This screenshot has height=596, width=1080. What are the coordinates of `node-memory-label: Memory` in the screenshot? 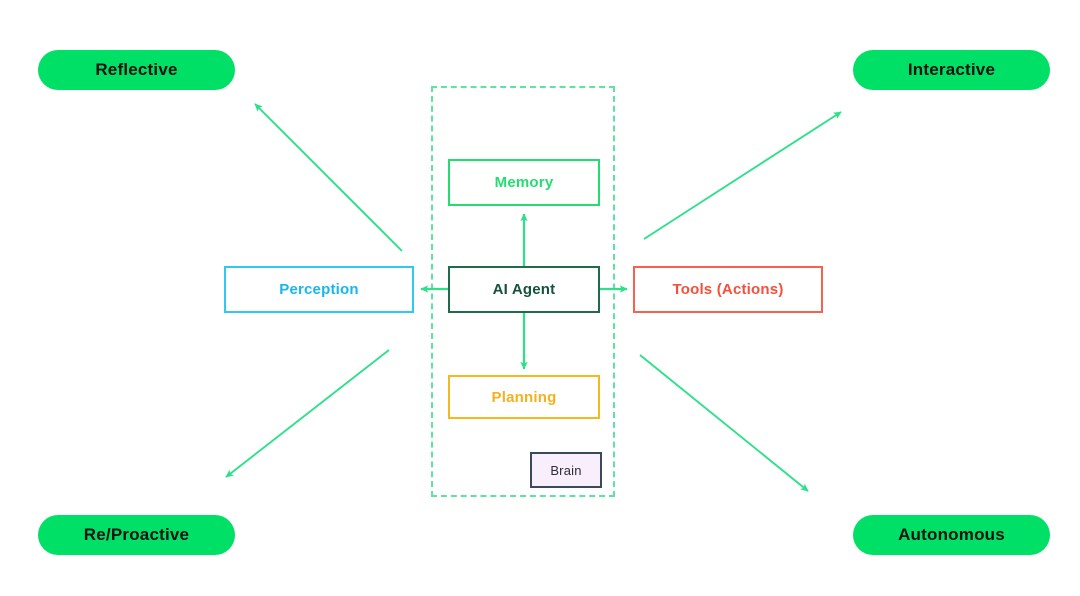 It's located at (524, 182).